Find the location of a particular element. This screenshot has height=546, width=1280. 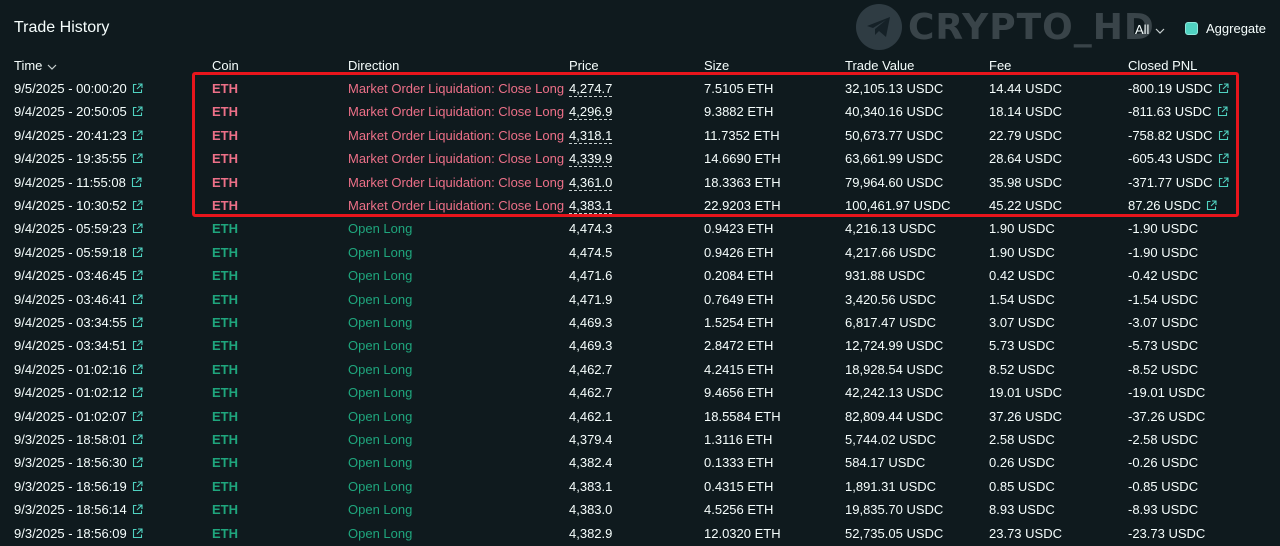

size-cell: 0.1333 ETH is located at coordinates (739, 463).